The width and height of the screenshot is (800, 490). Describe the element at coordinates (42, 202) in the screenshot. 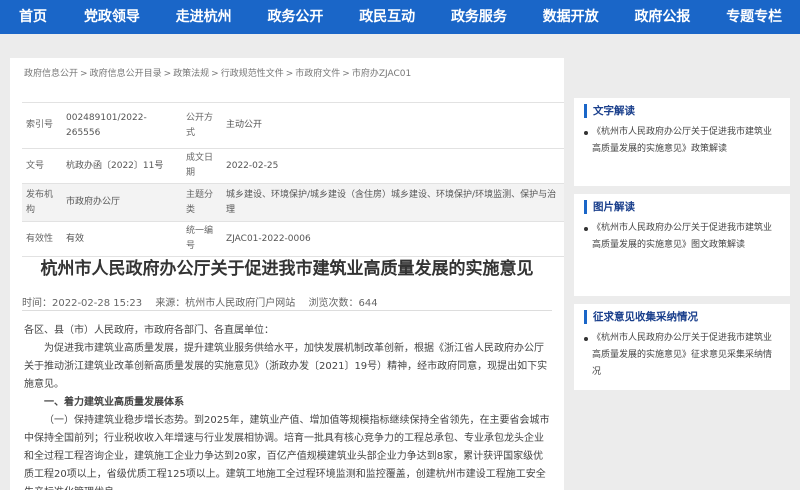

I see `issuer-label: 发布机构` at that location.